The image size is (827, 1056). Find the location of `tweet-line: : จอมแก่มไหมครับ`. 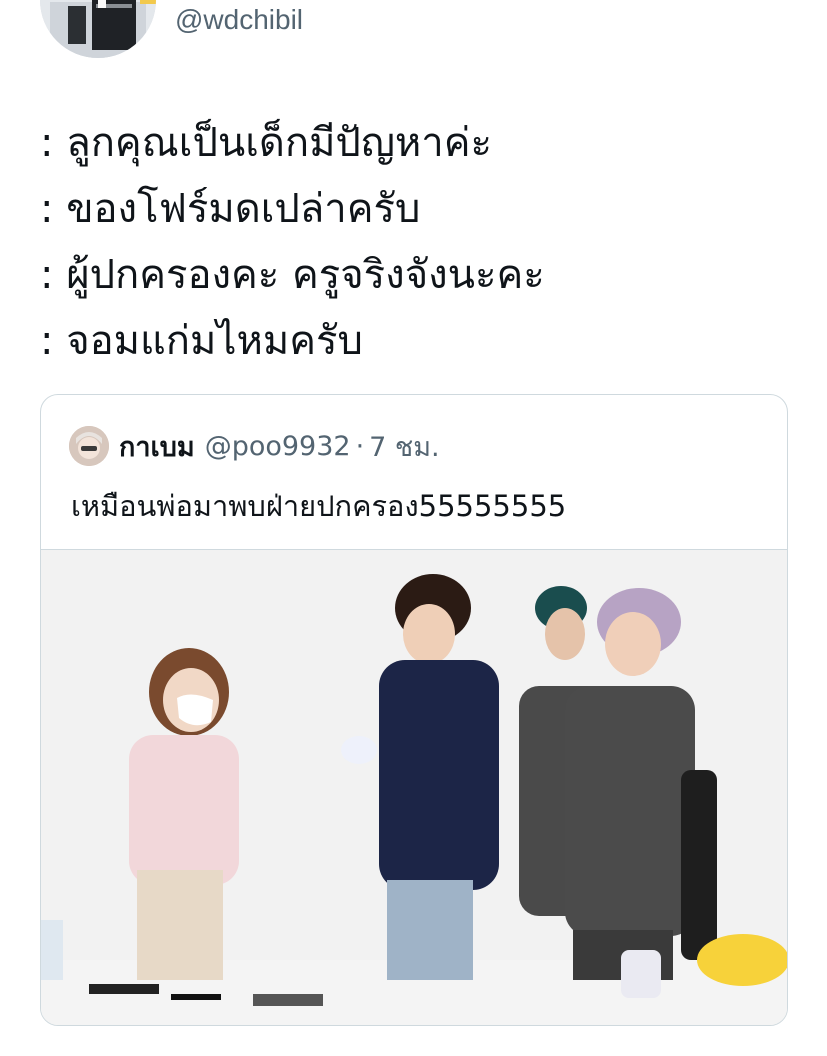

tweet-line: : จอมแก่มไหมครับ is located at coordinates (201, 341).